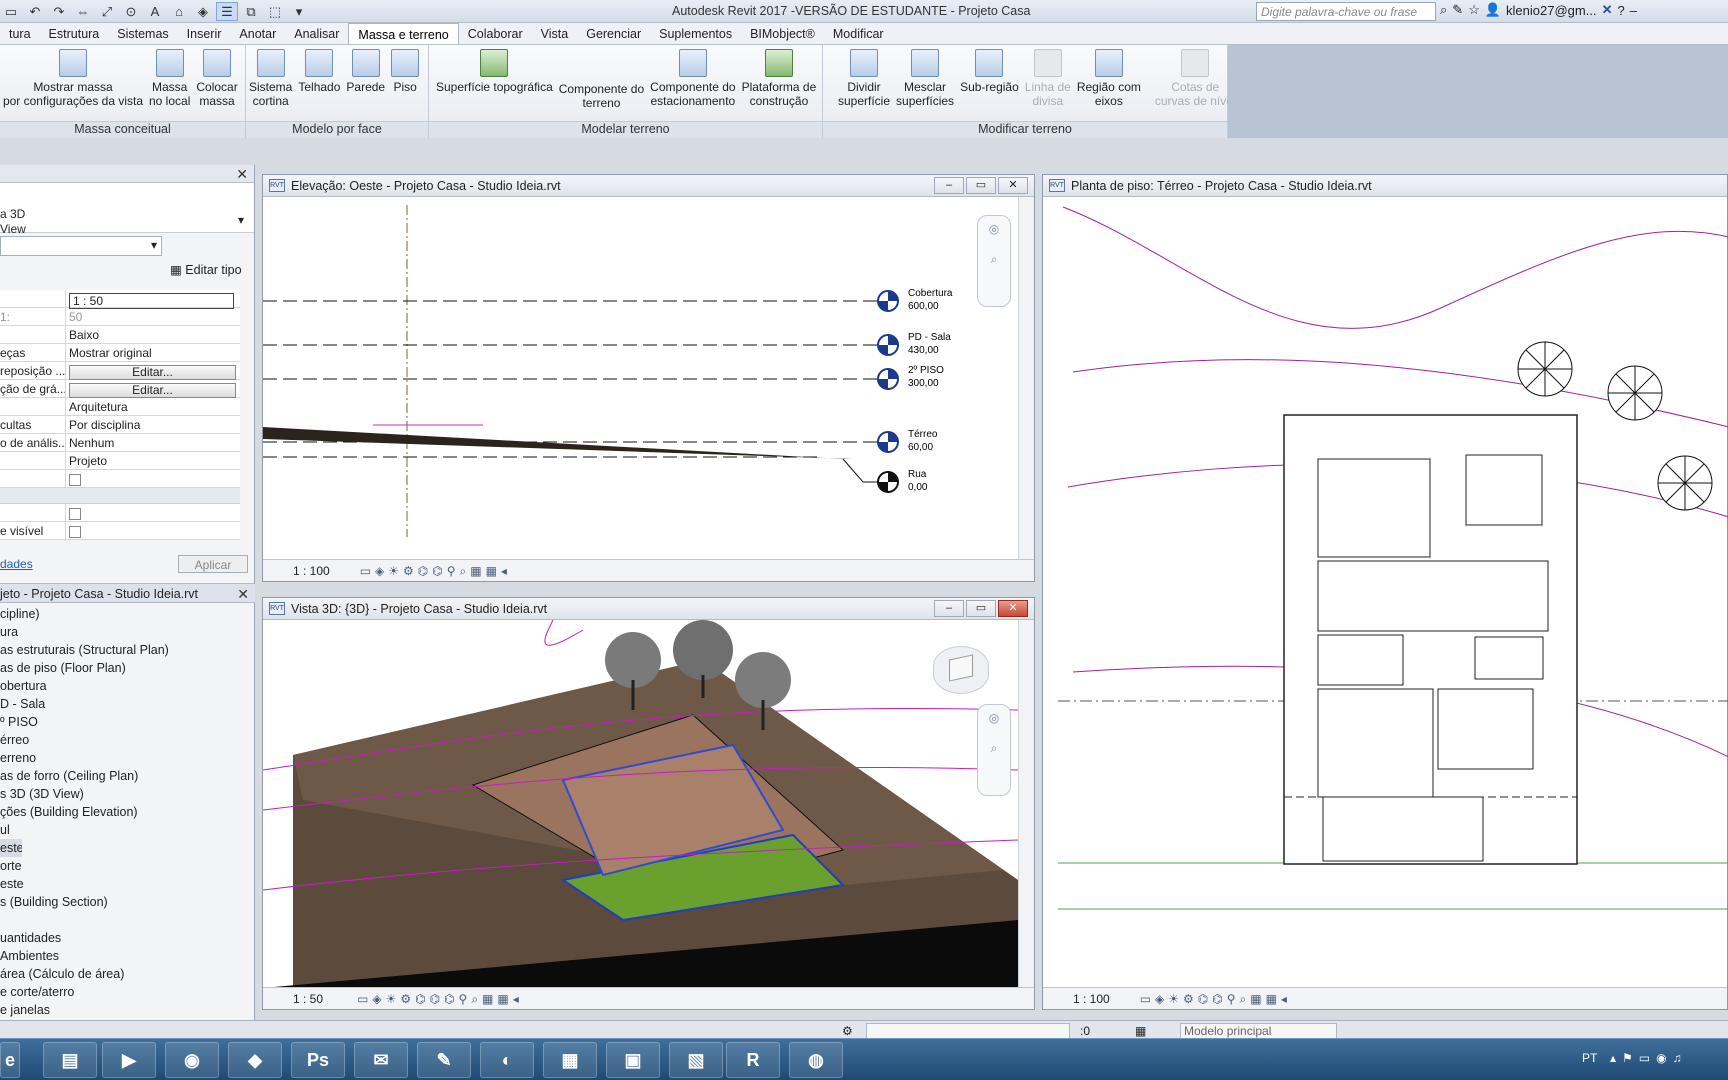  I want to click on tab-vista: Vista, so click(555, 33).